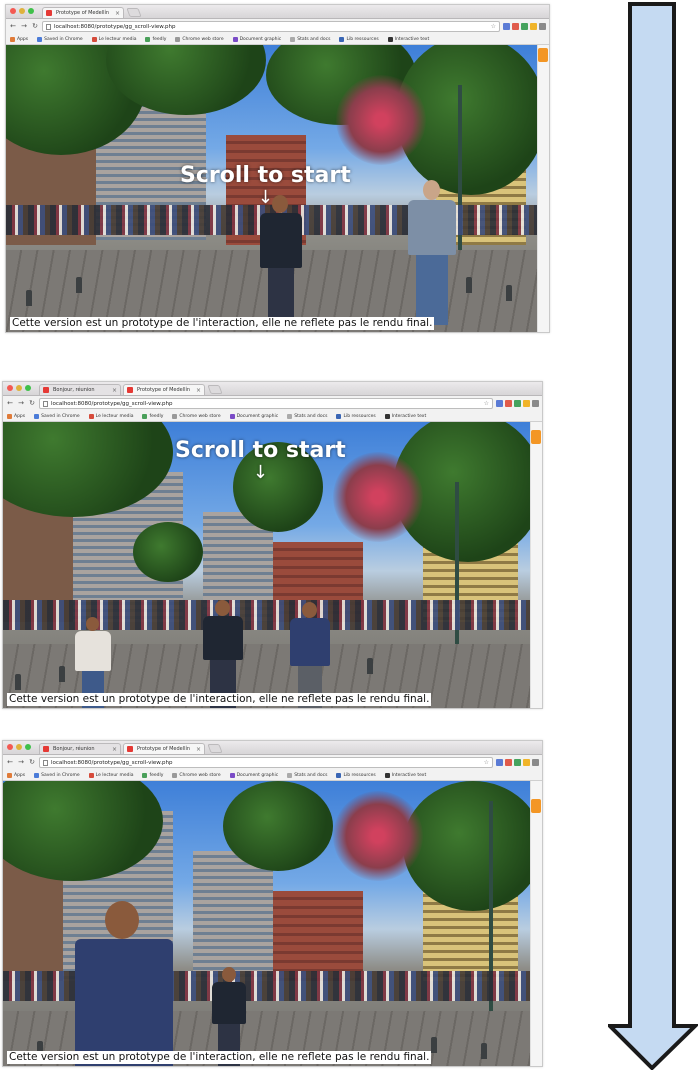  I want to click on tab-label: Bonjour, réunion, so click(74, 390).